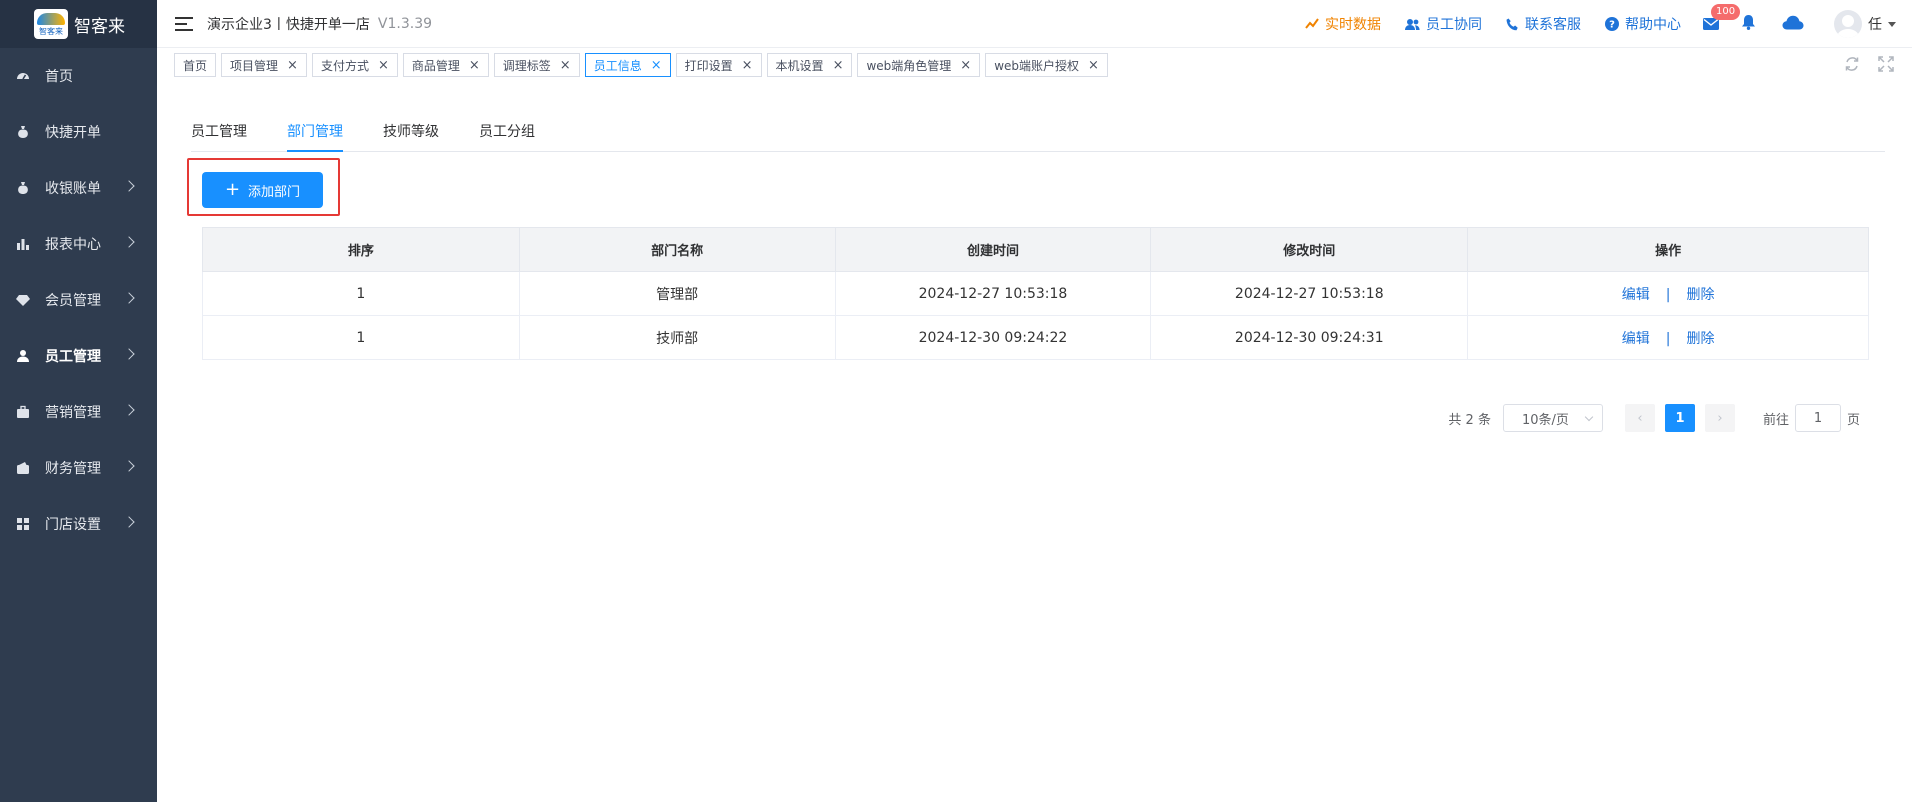 The image size is (1912, 802). Describe the element at coordinates (73, 525) in the screenshot. I see `sidebar-item-label: 门店设置` at that location.